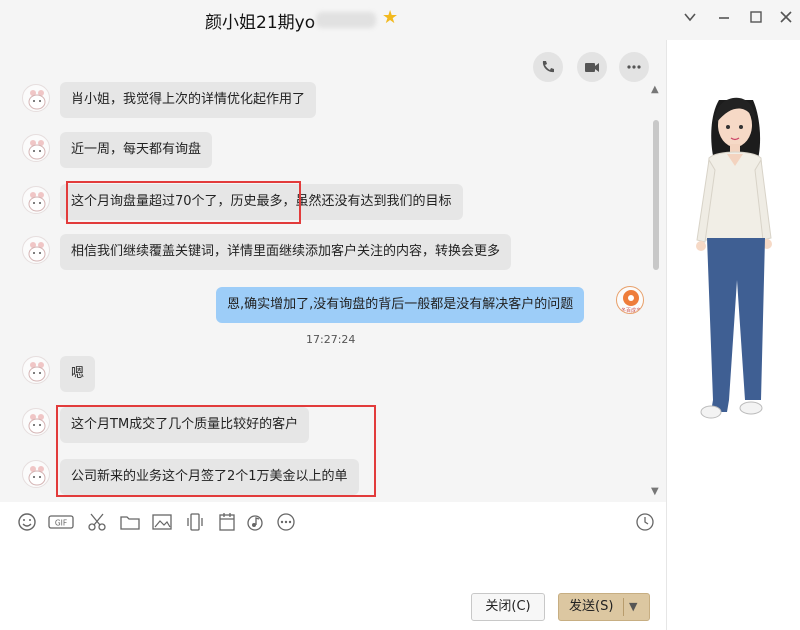  I want to click on star-icon: ★, so click(390, 17).